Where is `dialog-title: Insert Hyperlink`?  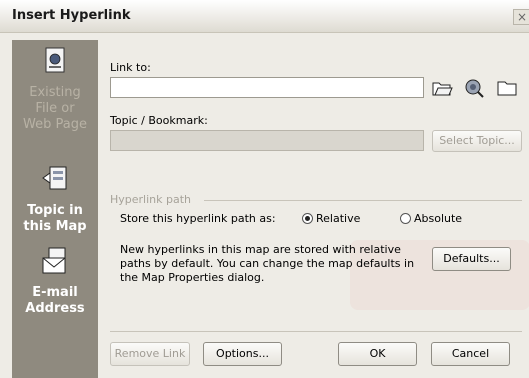 dialog-title: Insert Hyperlink is located at coordinates (71, 15).